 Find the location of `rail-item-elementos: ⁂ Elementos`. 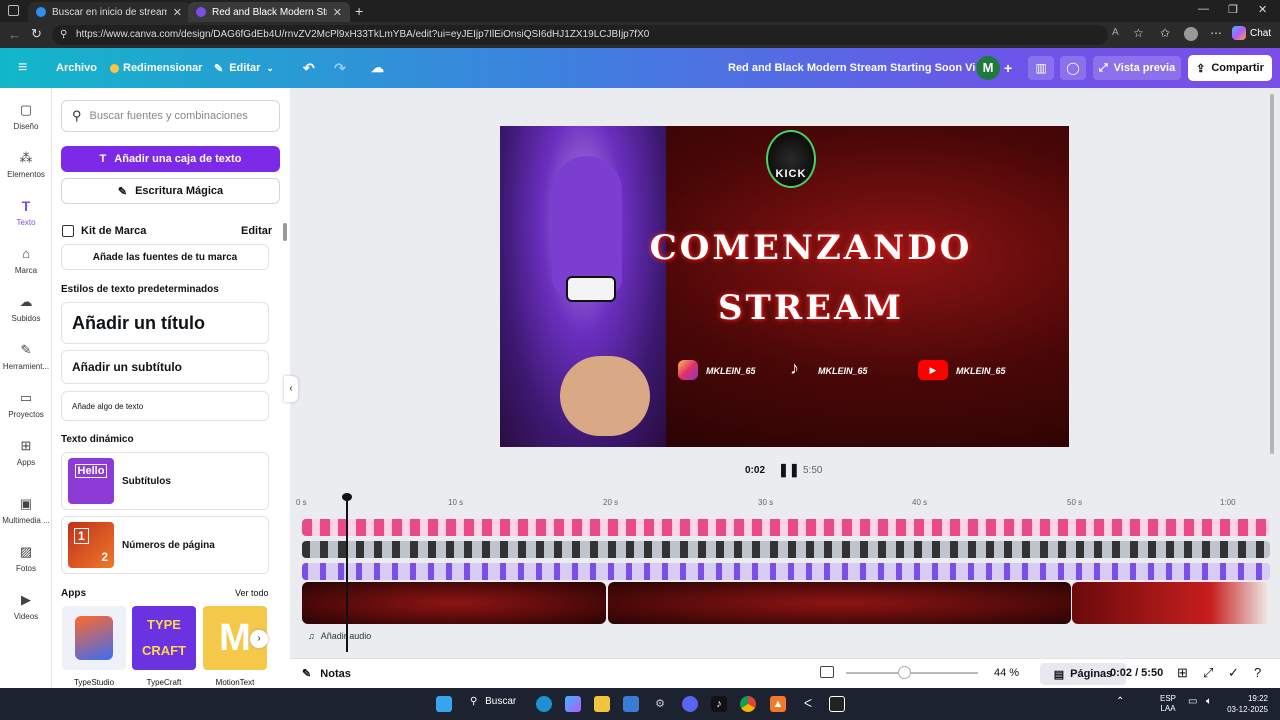

rail-item-elementos: ⁂ Elementos is located at coordinates (26, 164).